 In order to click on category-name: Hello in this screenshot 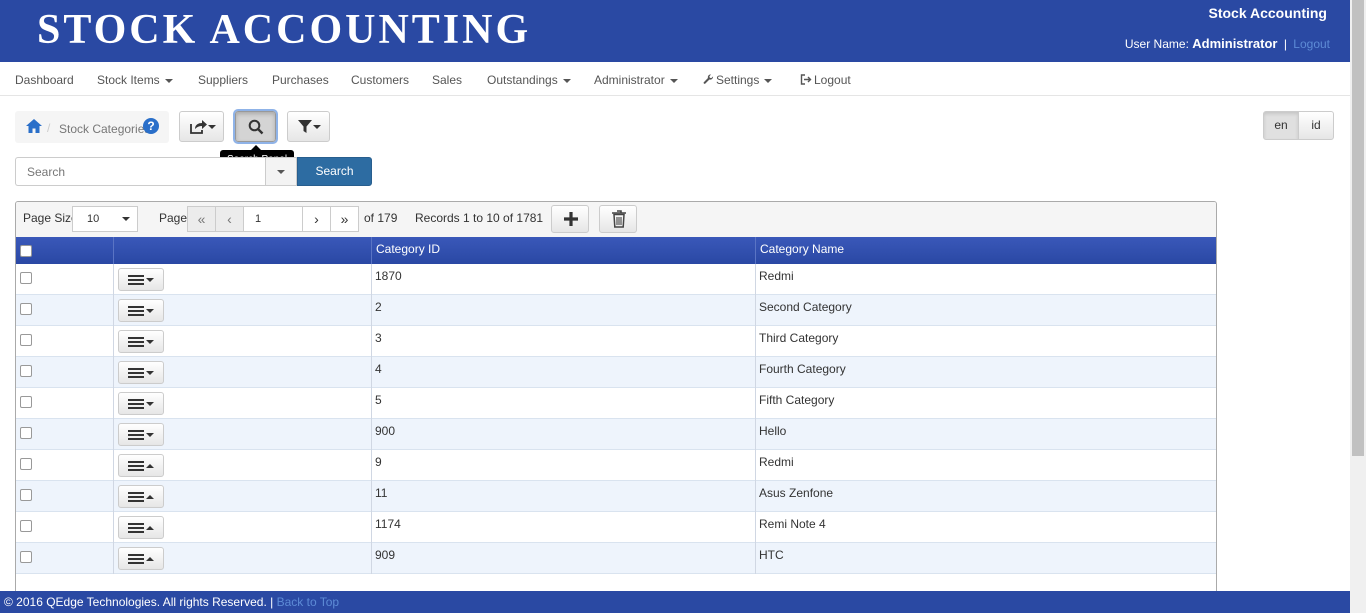, I will do `click(773, 431)`.